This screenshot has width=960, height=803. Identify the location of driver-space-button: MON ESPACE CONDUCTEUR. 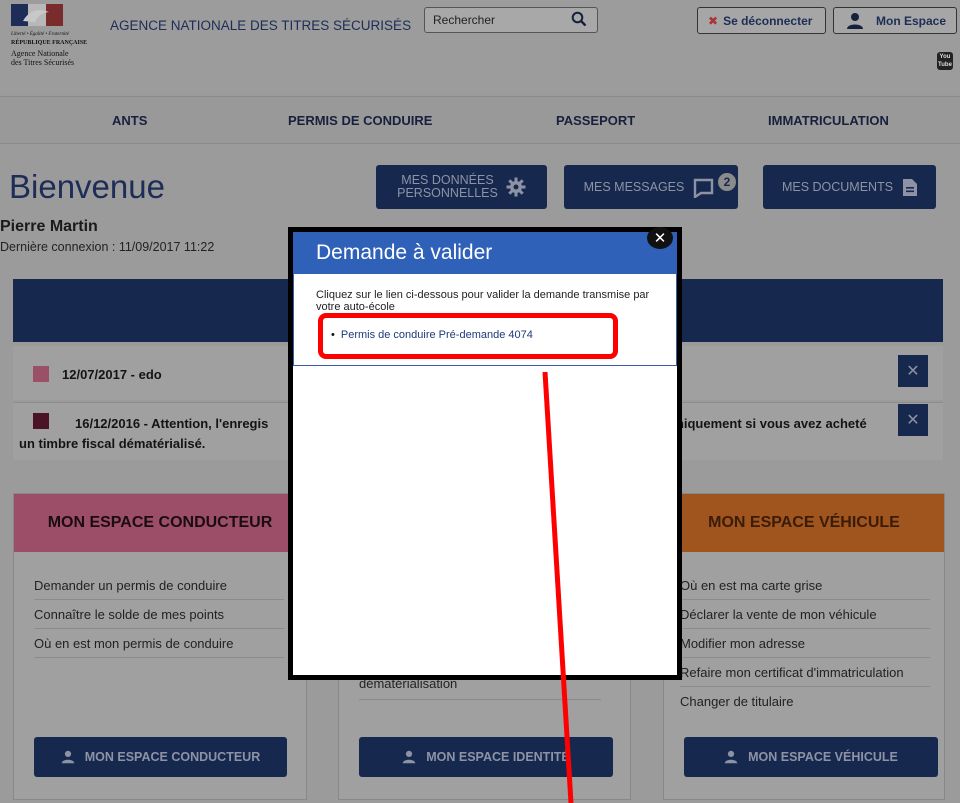
(160, 757).